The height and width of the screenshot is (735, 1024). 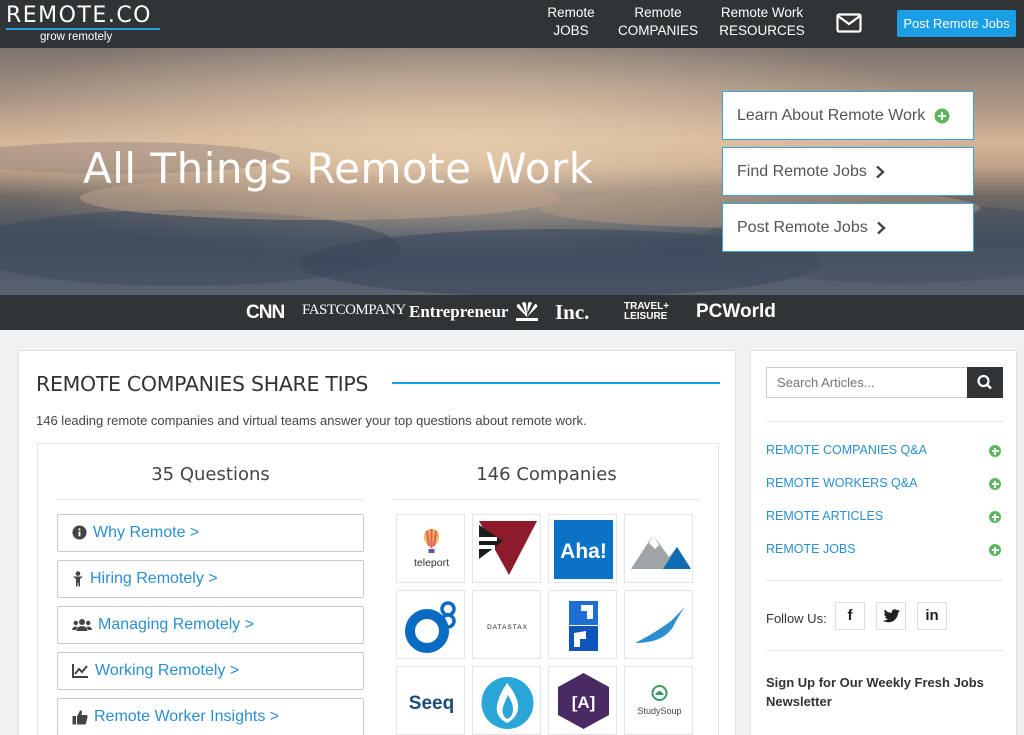 I want to click on nav-remote-companies: Remote COMPANIES, so click(x=658, y=22).